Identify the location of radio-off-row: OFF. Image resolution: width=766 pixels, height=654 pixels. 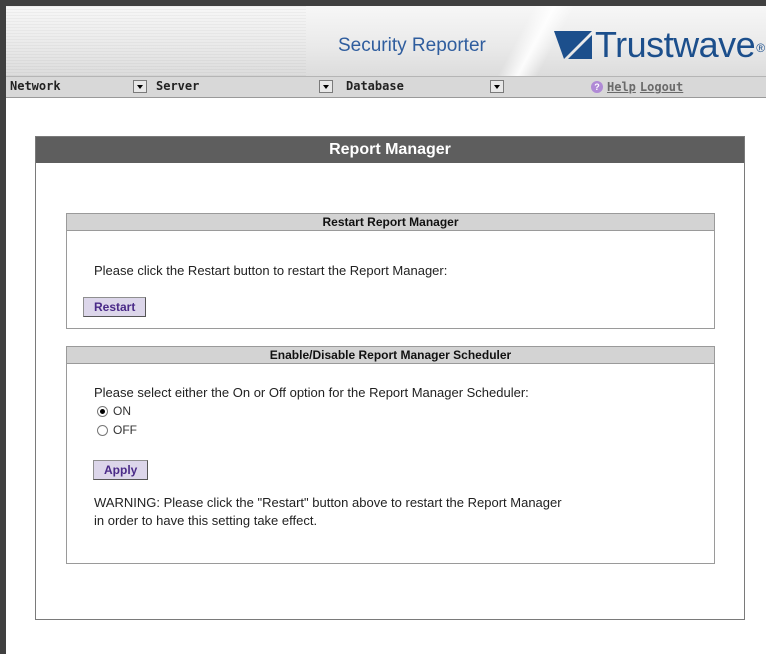
(117, 430).